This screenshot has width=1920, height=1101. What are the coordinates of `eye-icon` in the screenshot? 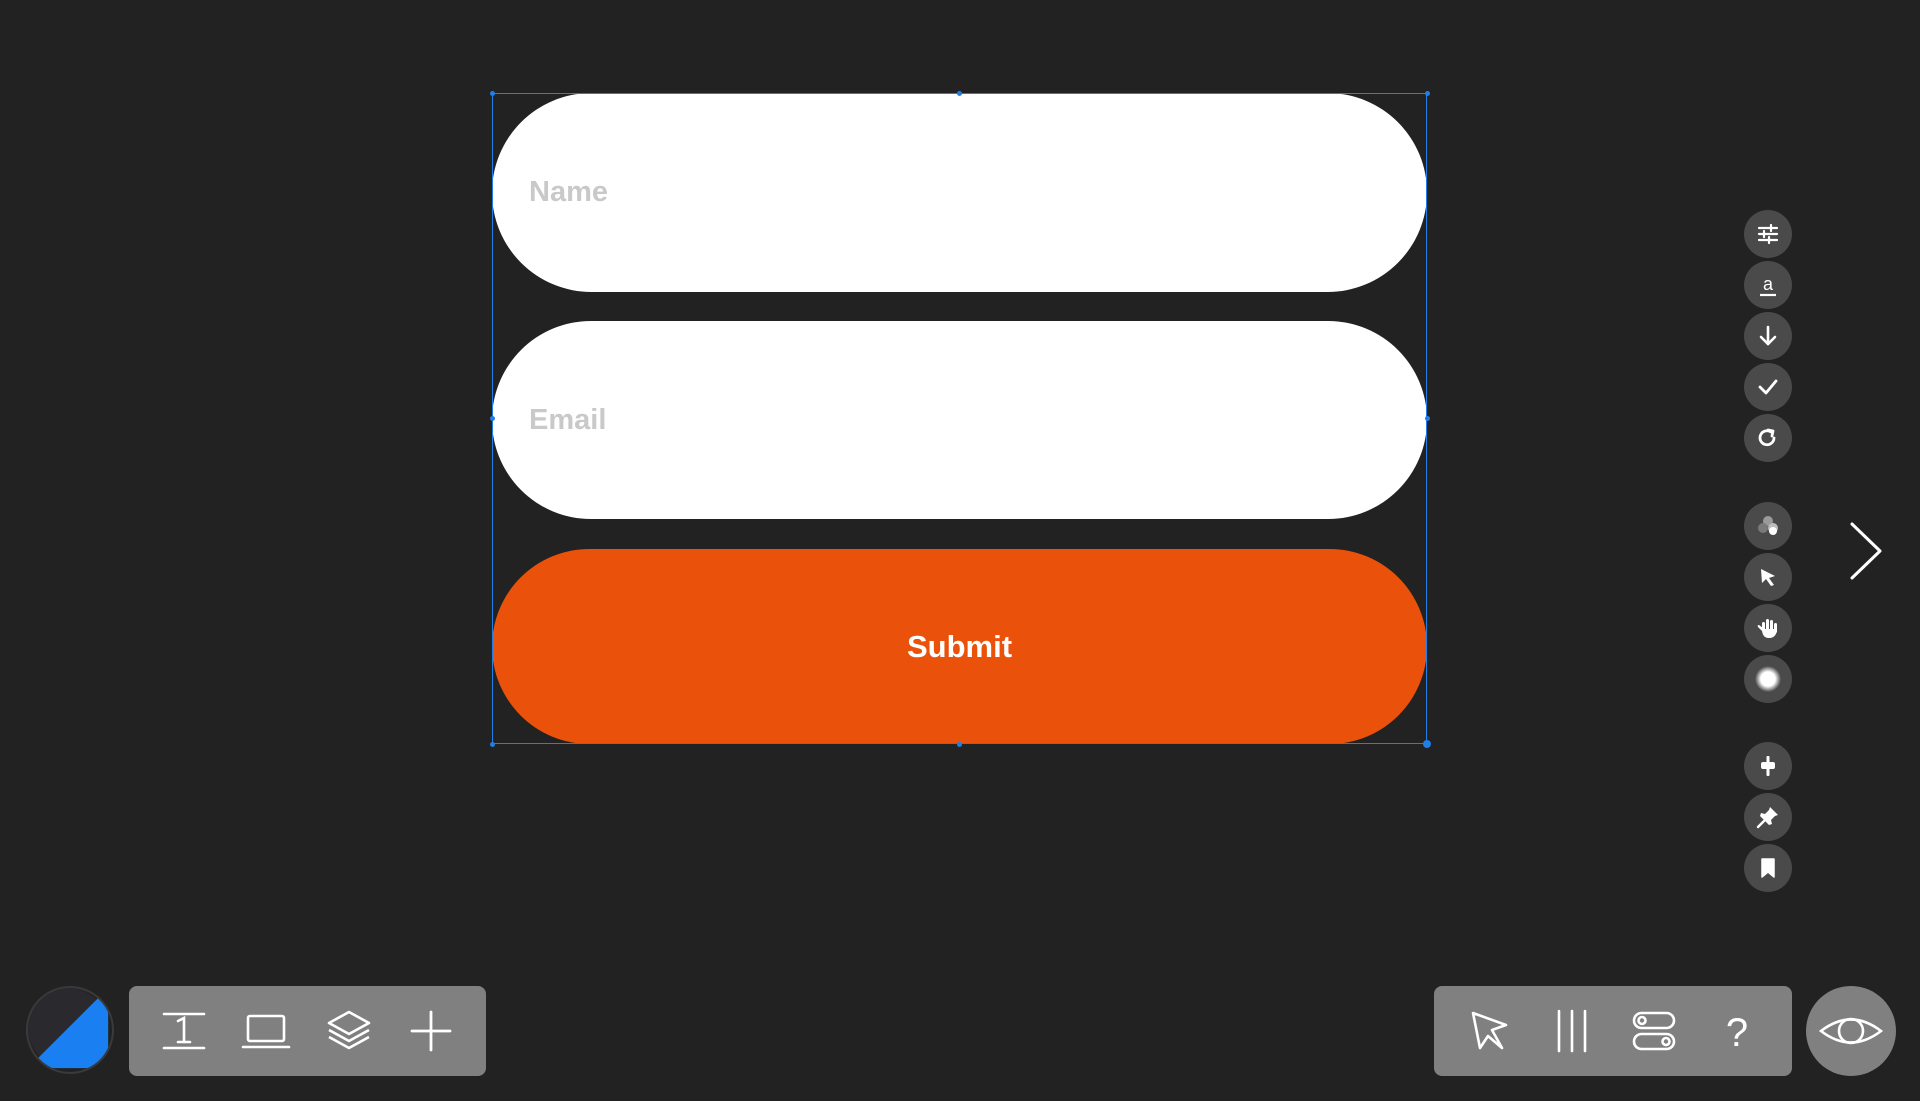 It's located at (1851, 1031).